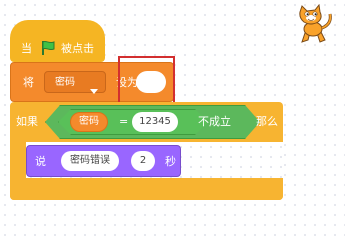  What do you see at coordinates (40, 161) in the screenshot?
I see `say-label: 说` at bounding box center [40, 161].